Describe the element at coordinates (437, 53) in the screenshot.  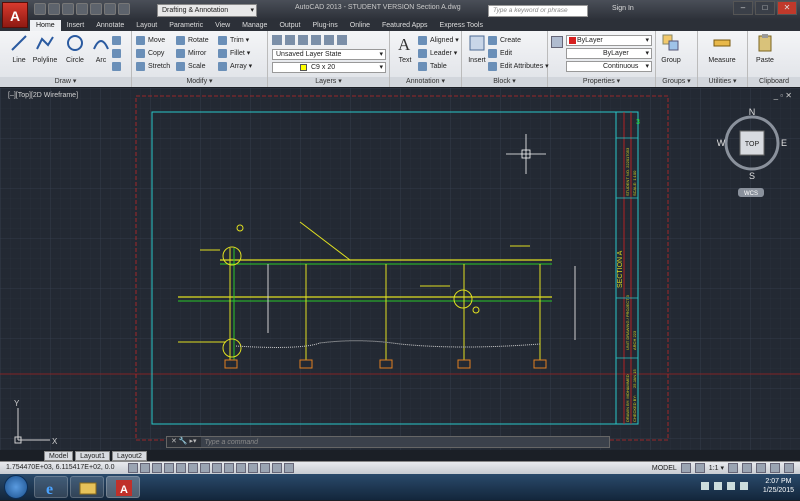
I see `leader-button: Leader ▾` at that location.